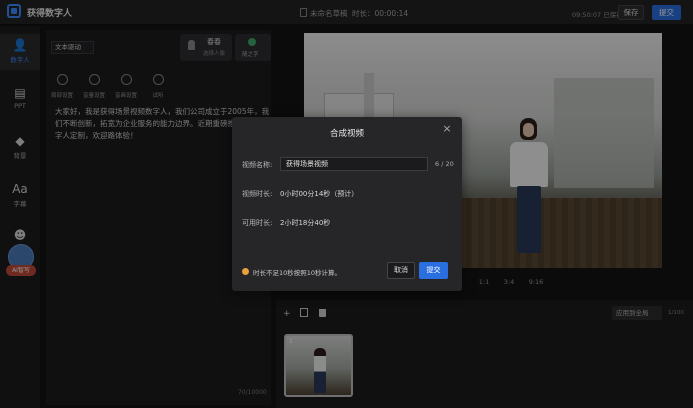 The width and height of the screenshot is (693, 408). Describe the element at coordinates (257, 194) in the screenshot. I see `video-duration-label: 视频时长:` at that location.